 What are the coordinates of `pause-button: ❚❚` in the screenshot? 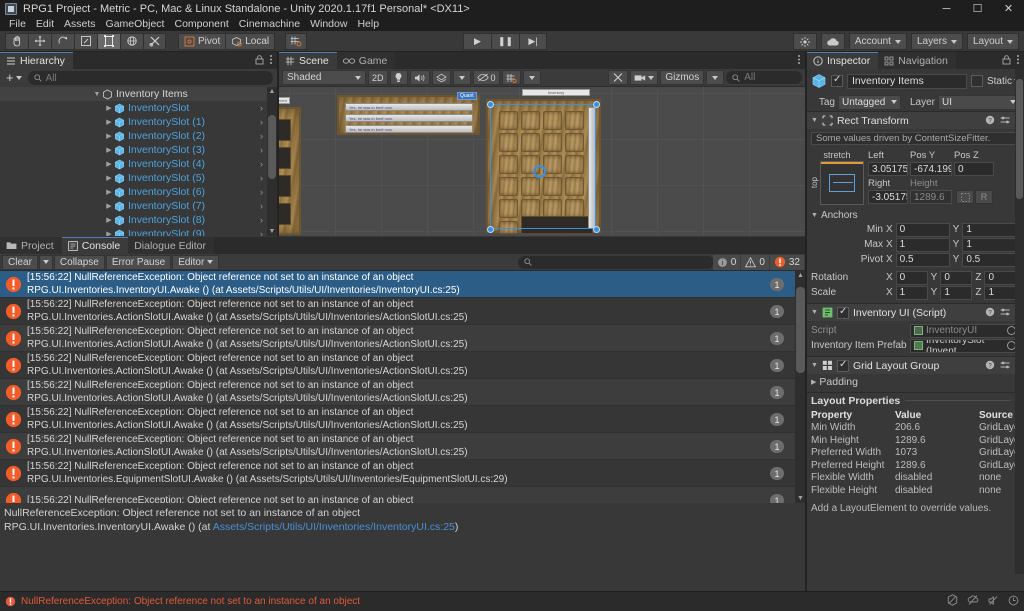 It's located at (505, 41).